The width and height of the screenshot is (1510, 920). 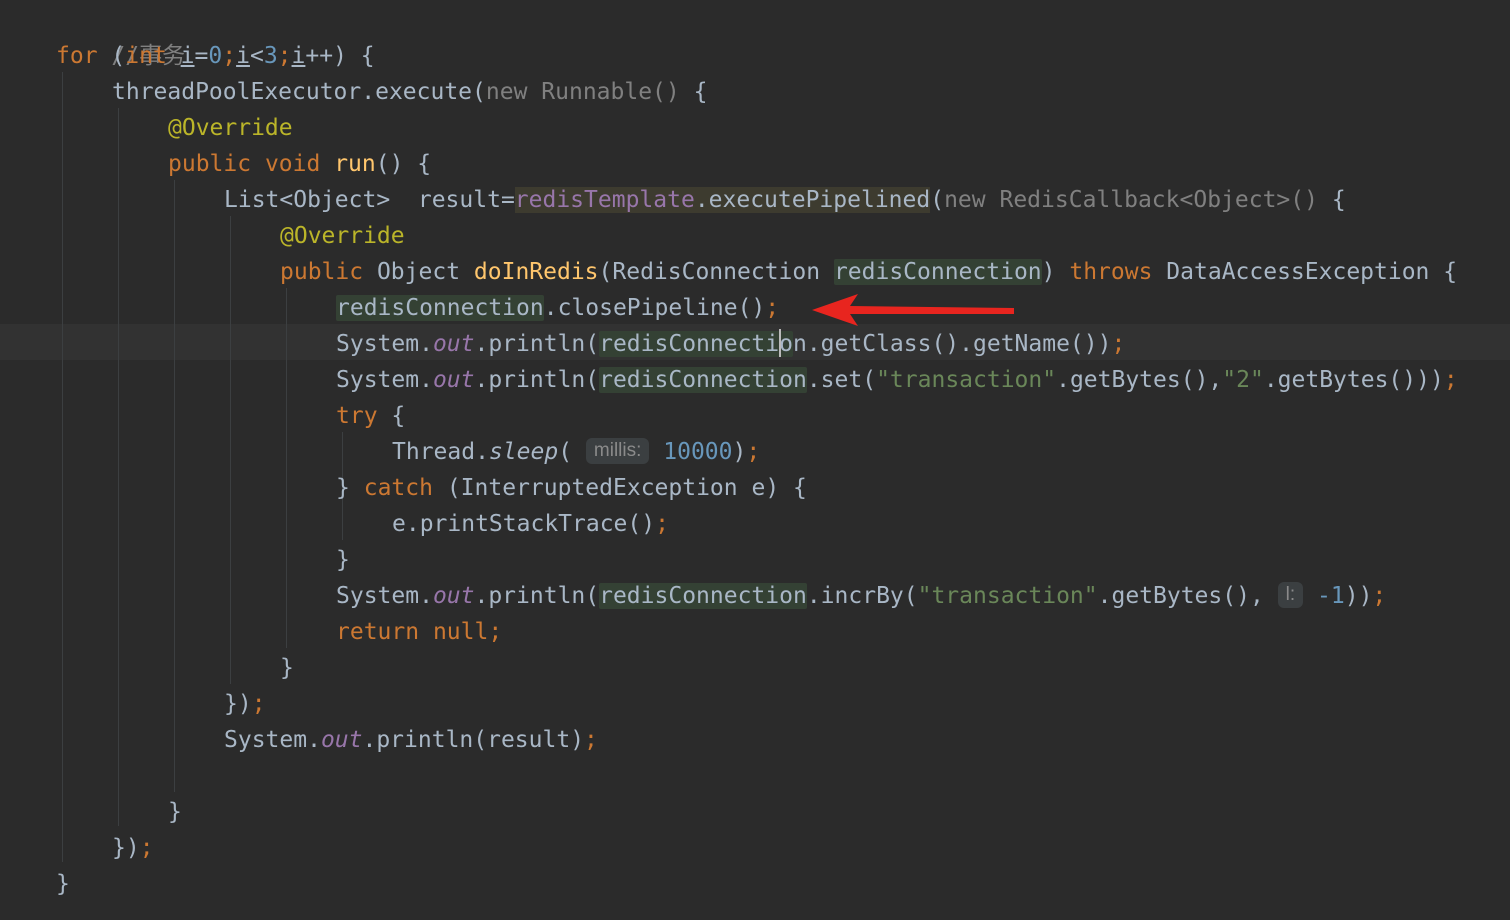 What do you see at coordinates (966, 380) in the screenshot?
I see `string-literal: "transaction"` at bounding box center [966, 380].